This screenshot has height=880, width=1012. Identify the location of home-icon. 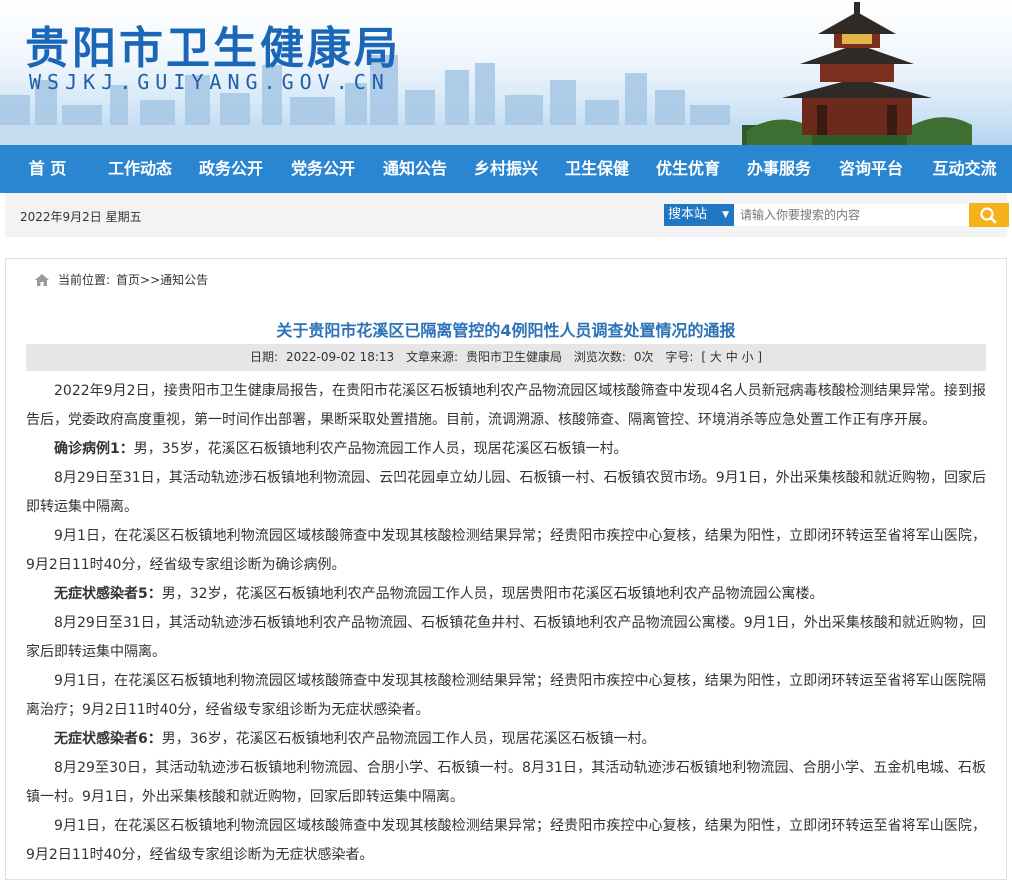
(42, 279).